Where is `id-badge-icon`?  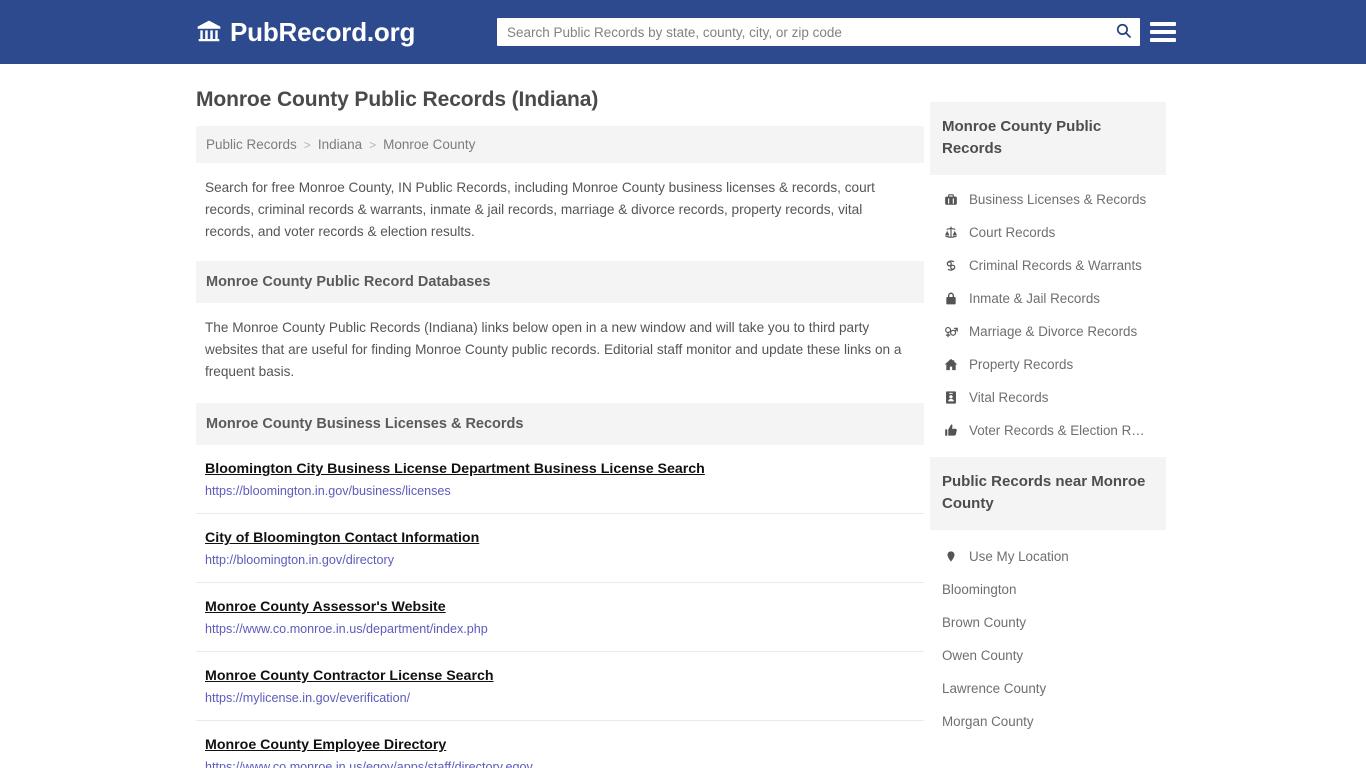 id-badge-icon is located at coordinates (950, 397).